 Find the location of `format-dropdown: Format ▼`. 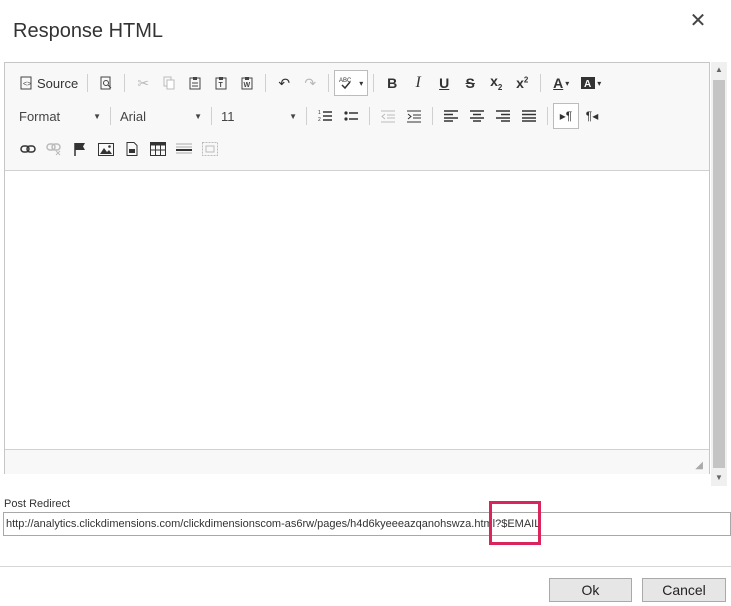

format-dropdown: Format ▼ is located at coordinates (60, 116).